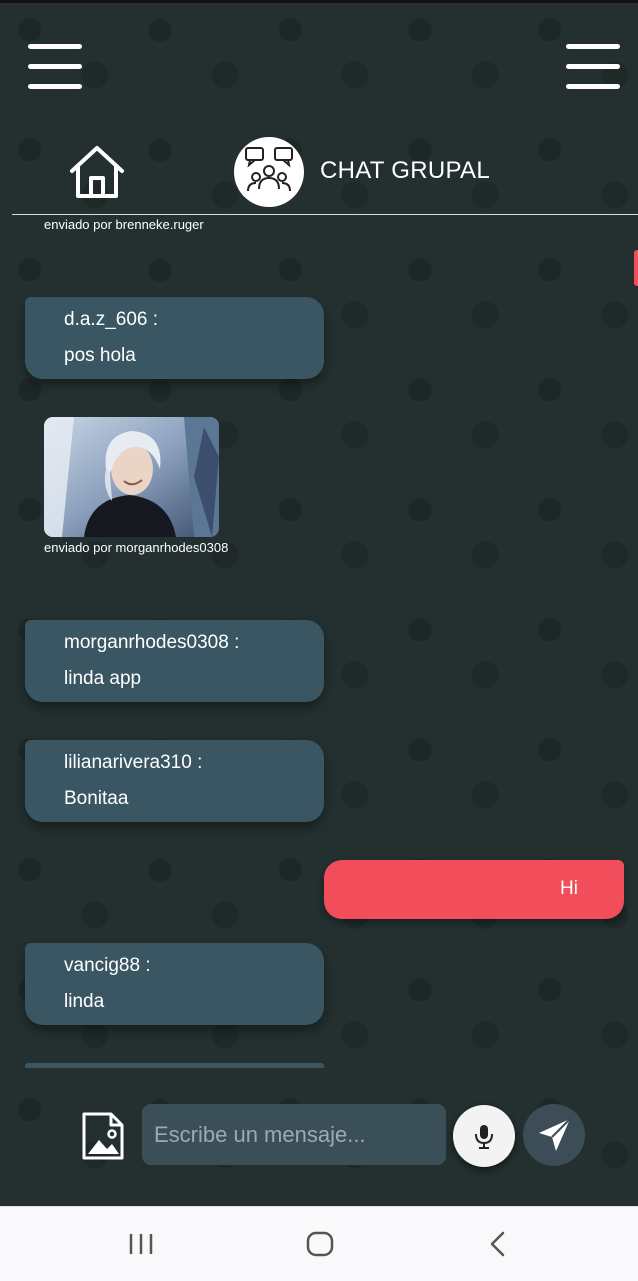  What do you see at coordinates (174, 661) in the screenshot?
I see `incoming-message: morganrhodes0308 : linda app` at bounding box center [174, 661].